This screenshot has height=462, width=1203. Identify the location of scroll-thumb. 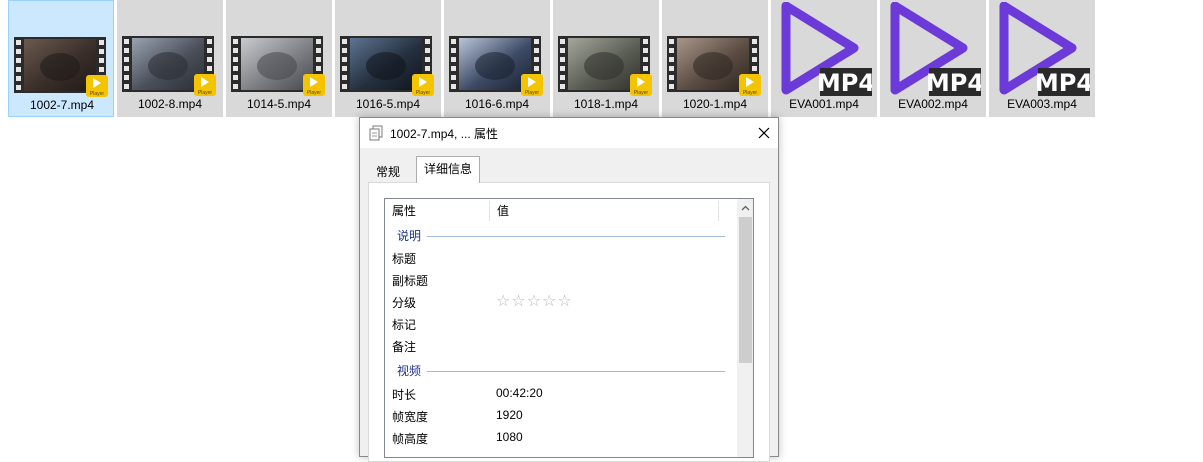
(745, 290).